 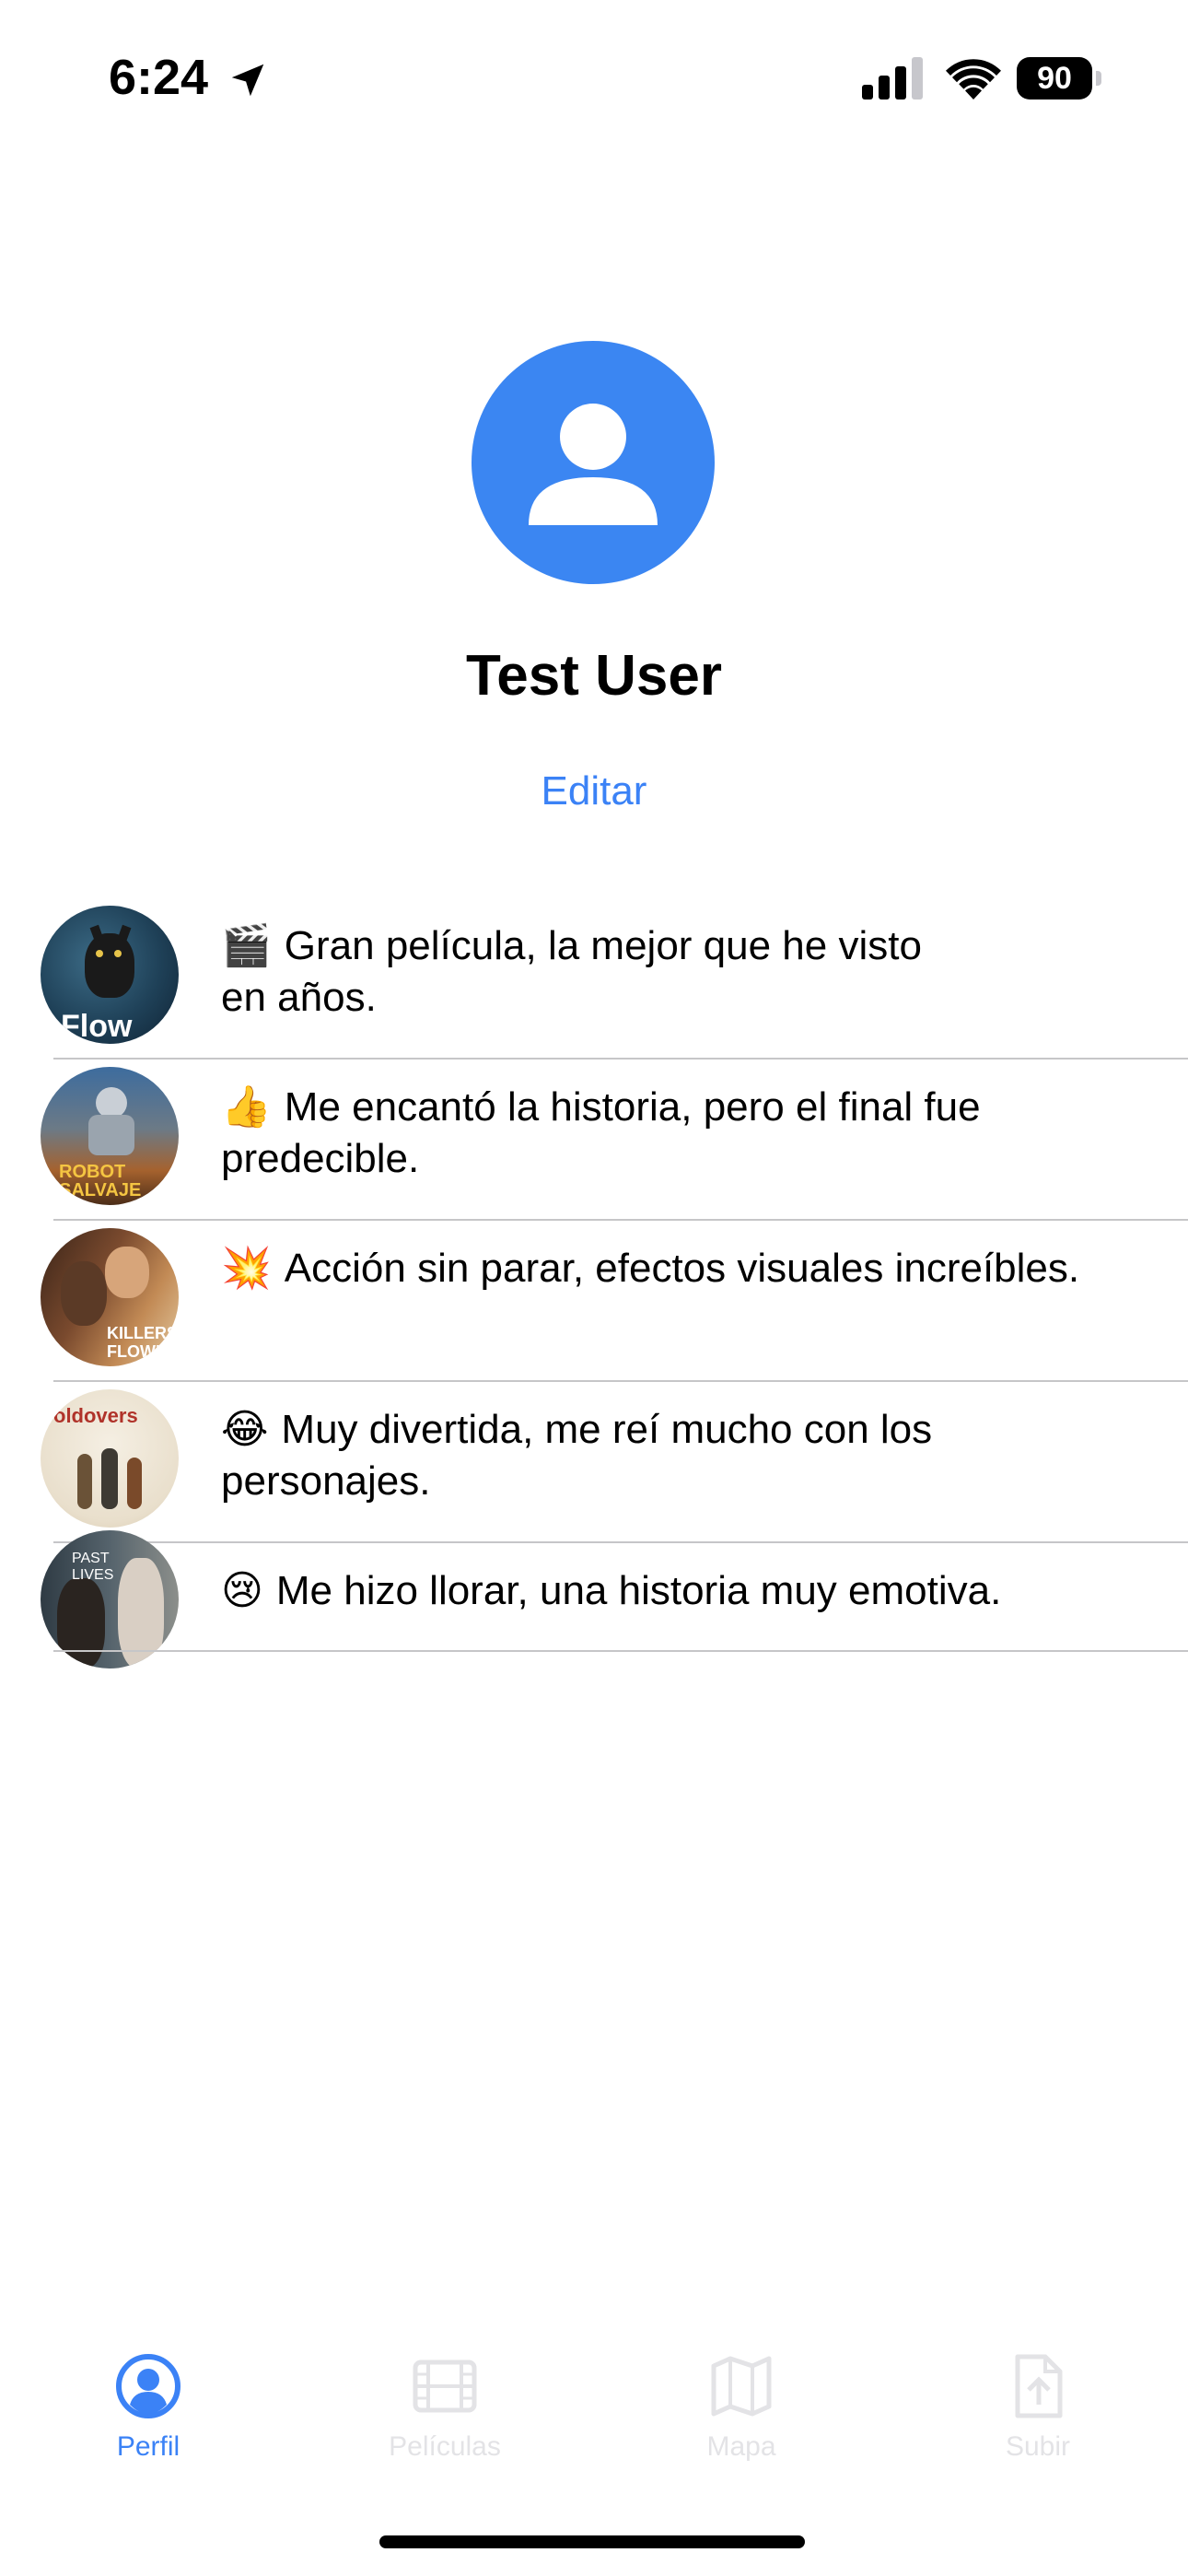 What do you see at coordinates (95, 1415) in the screenshot?
I see `poster-title: oldovers` at bounding box center [95, 1415].